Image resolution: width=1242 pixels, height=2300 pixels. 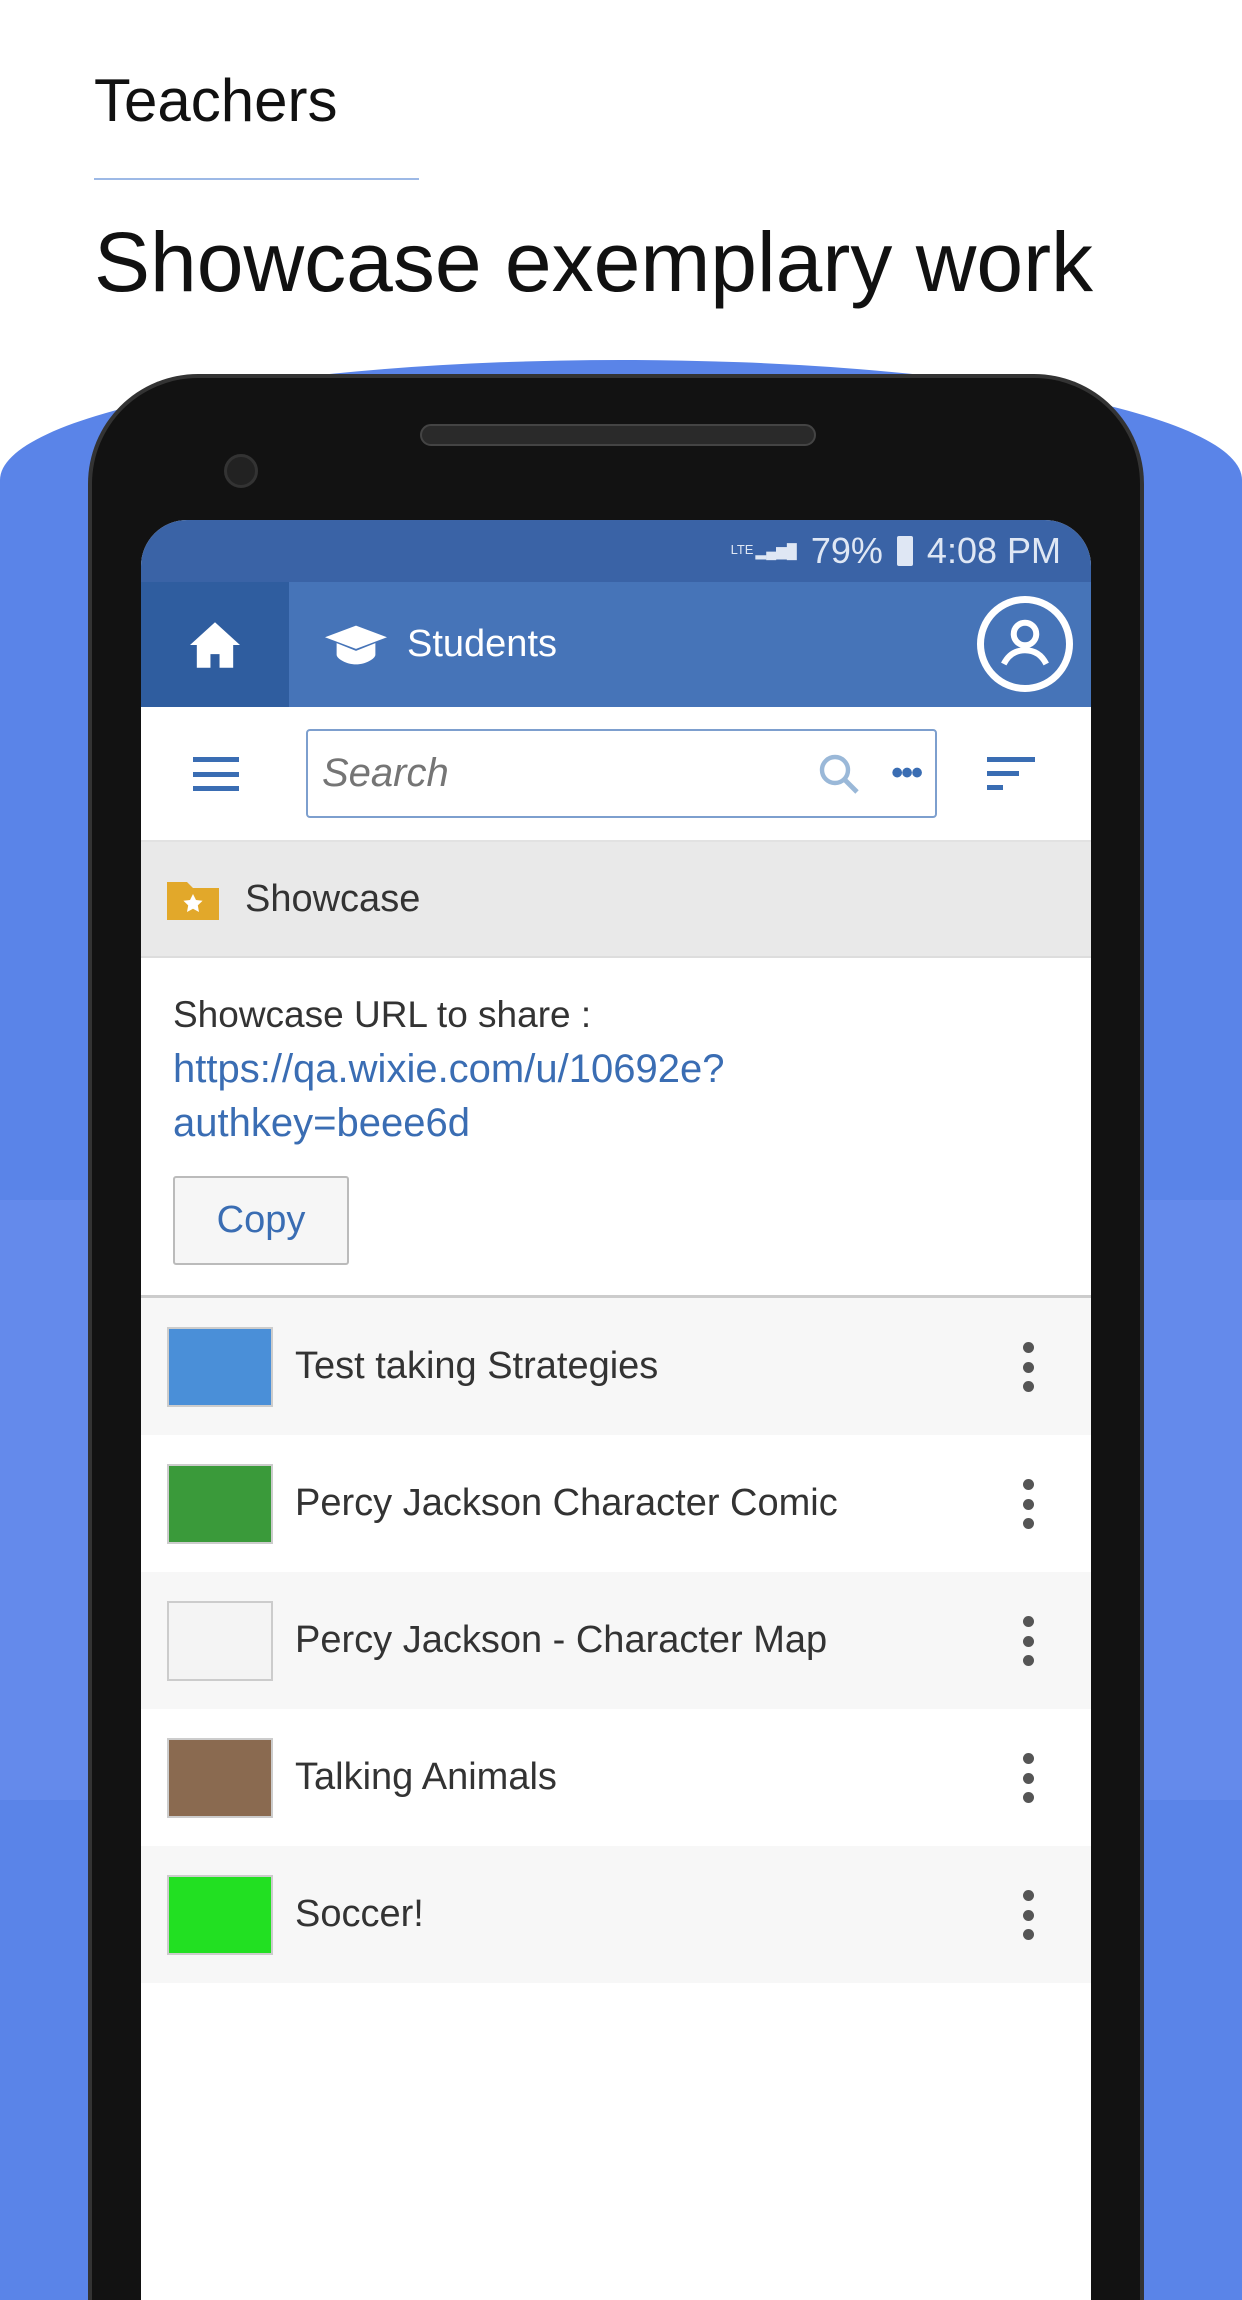 What do you see at coordinates (477, 1366) in the screenshot?
I see `project-title: Test taking Strategies` at bounding box center [477, 1366].